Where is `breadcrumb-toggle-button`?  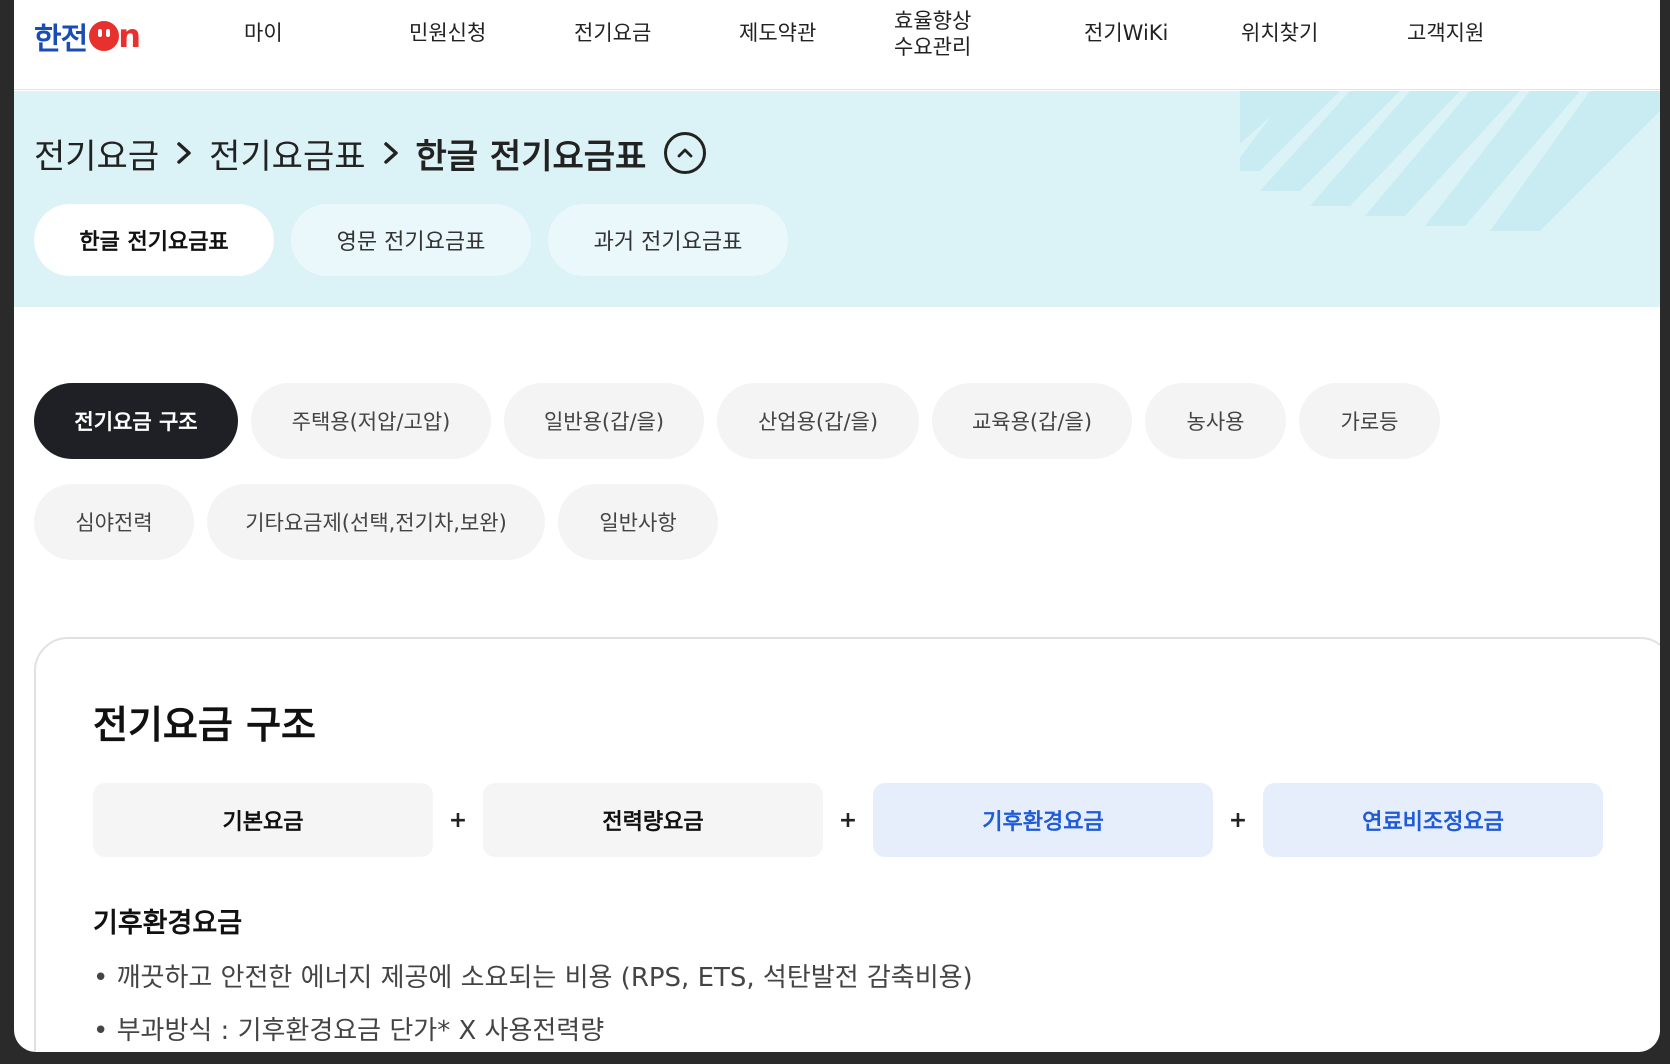
breadcrumb-toggle-button is located at coordinates (685, 153).